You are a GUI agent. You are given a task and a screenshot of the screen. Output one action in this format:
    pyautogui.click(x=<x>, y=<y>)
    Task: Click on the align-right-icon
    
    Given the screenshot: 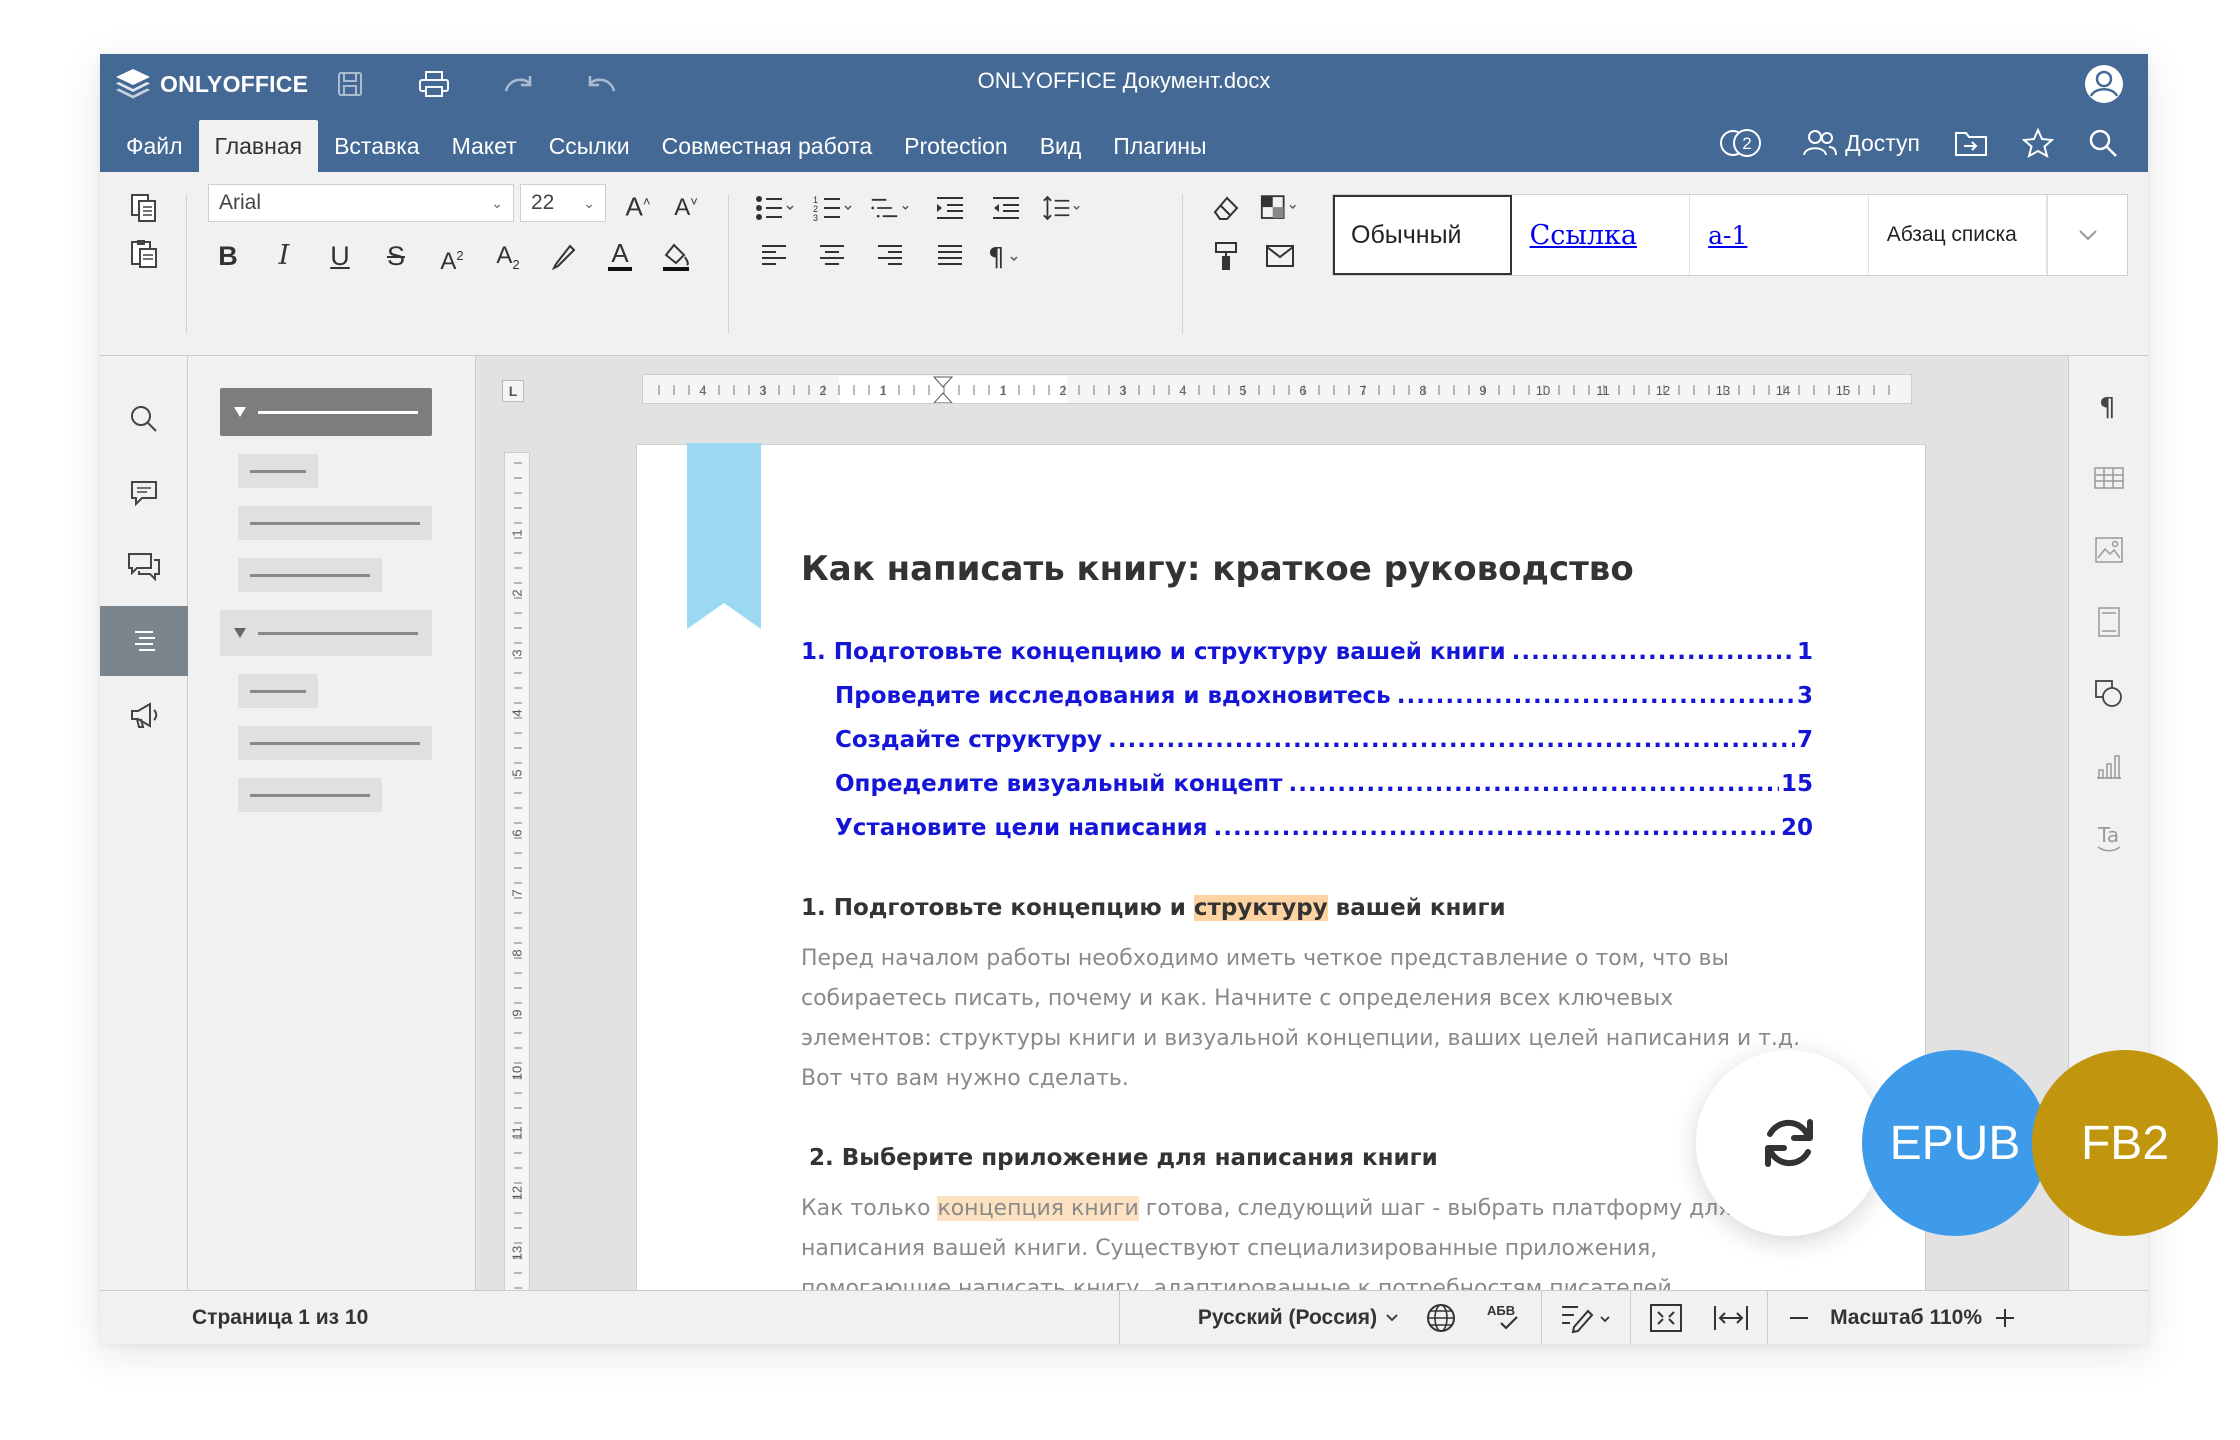 What is the action you would take?
    pyautogui.click(x=890, y=256)
    